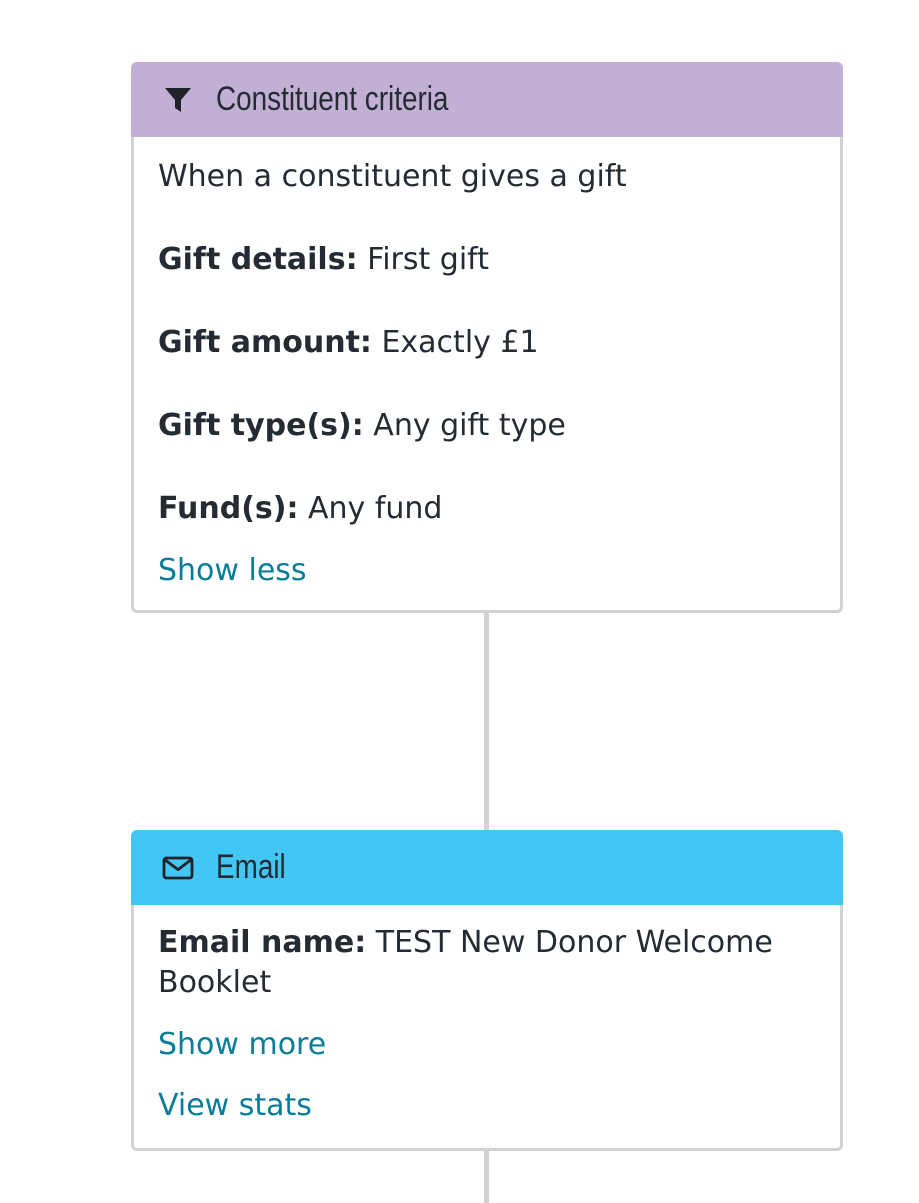  Describe the element at coordinates (332, 99) in the screenshot. I see `criteria-card-title: Constituent criteria` at that location.